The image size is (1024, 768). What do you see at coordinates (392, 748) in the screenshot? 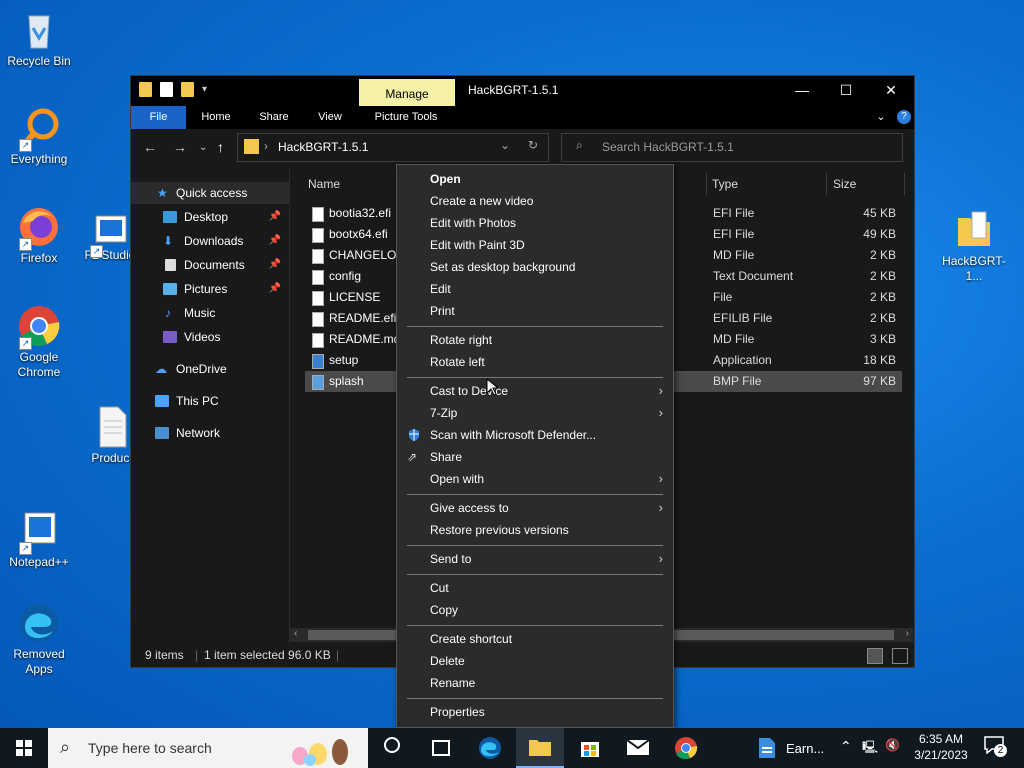
I see `cortana-button` at bounding box center [392, 748].